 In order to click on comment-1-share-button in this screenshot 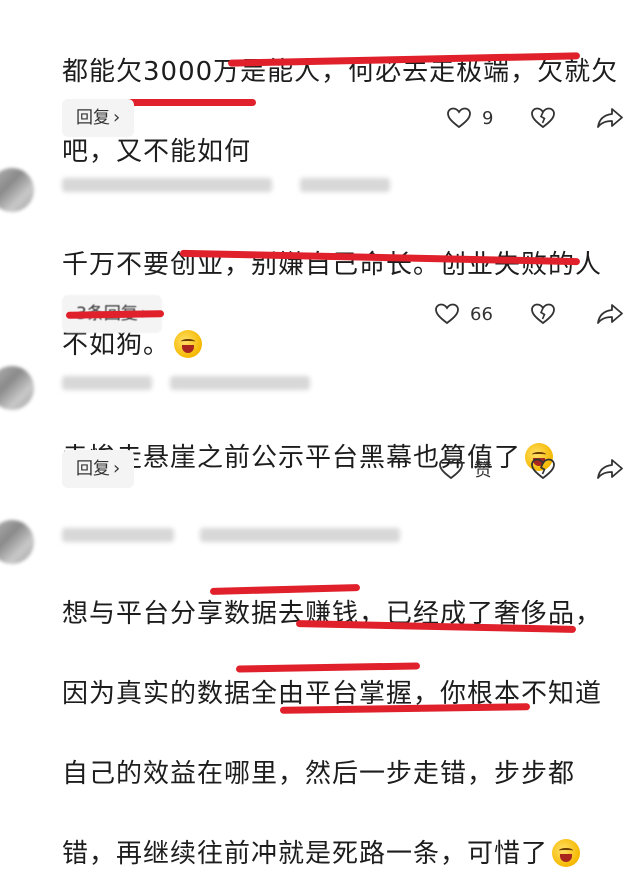, I will do `click(610, 118)`.